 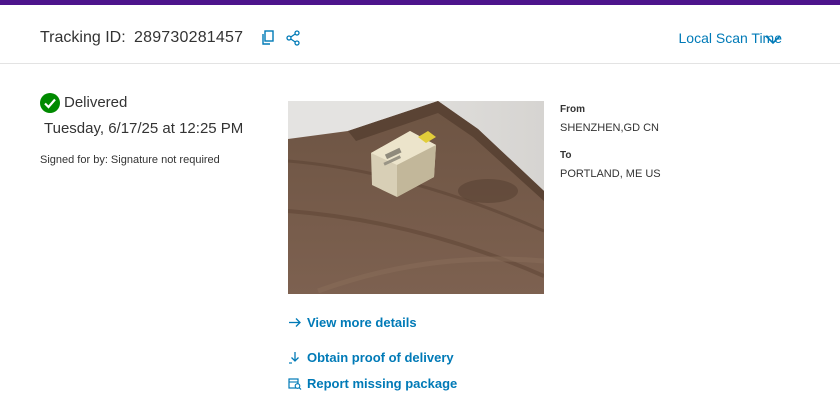 What do you see at coordinates (144, 128) in the screenshot?
I see `delivery-date: Tuesday, 6/17/25 at 12:25 PM` at bounding box center [144, 128].